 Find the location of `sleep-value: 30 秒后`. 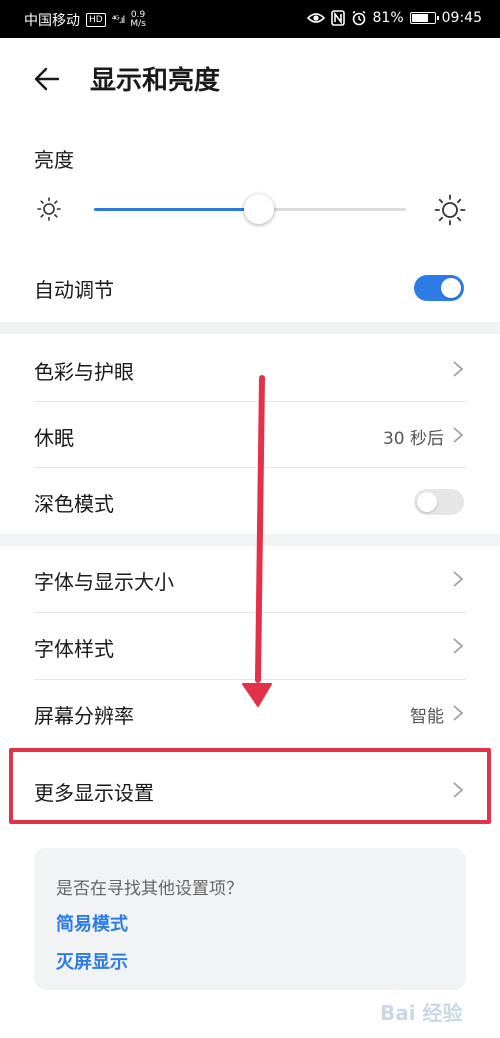

sleep-value: 30 秒后 is located at coordinates (413, 439).